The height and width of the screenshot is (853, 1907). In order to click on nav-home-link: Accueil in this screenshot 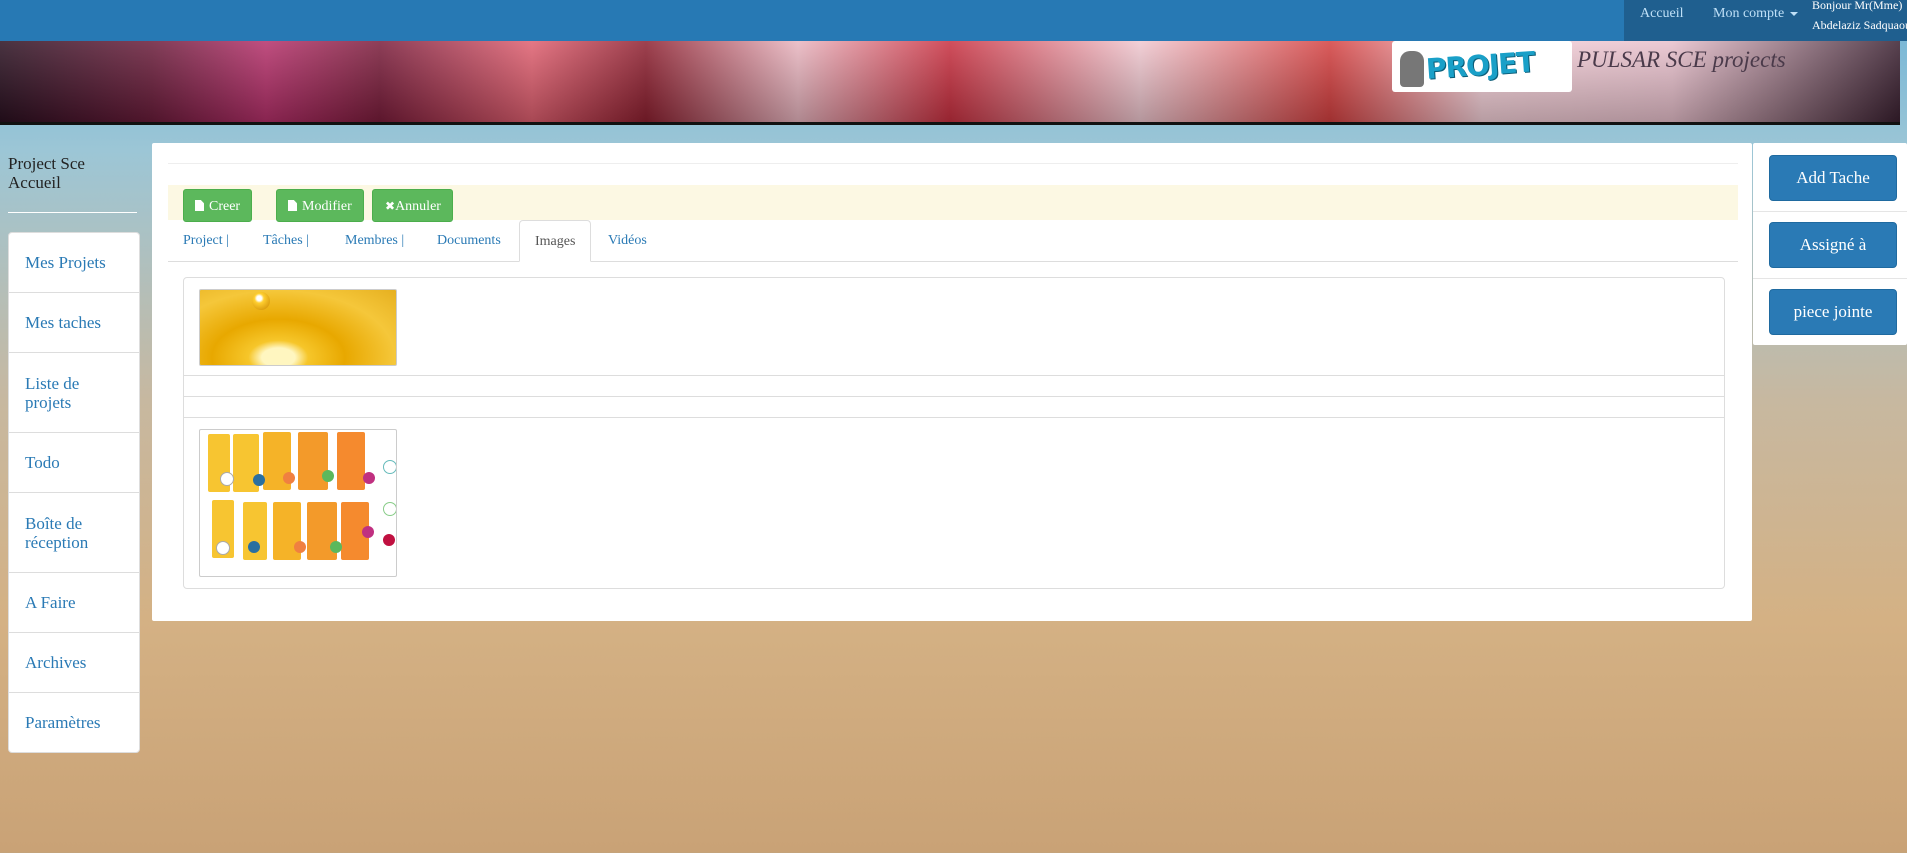, I will do `click(1662, 14)`.